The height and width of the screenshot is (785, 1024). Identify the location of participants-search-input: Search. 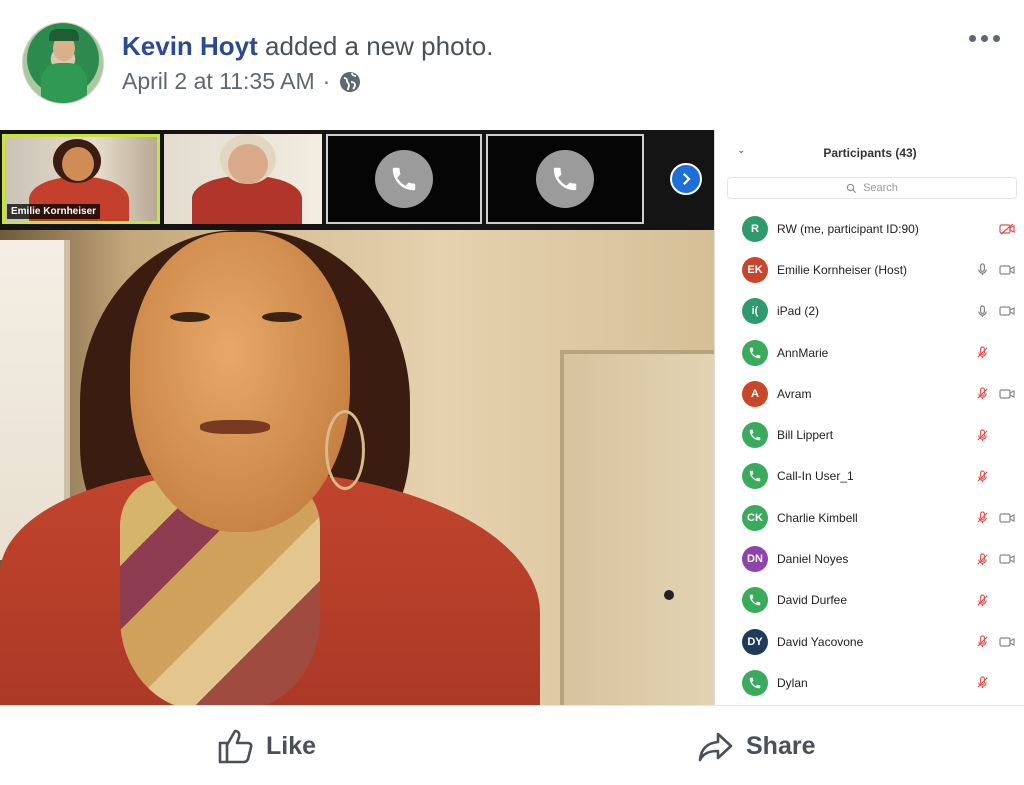
(872, 188).